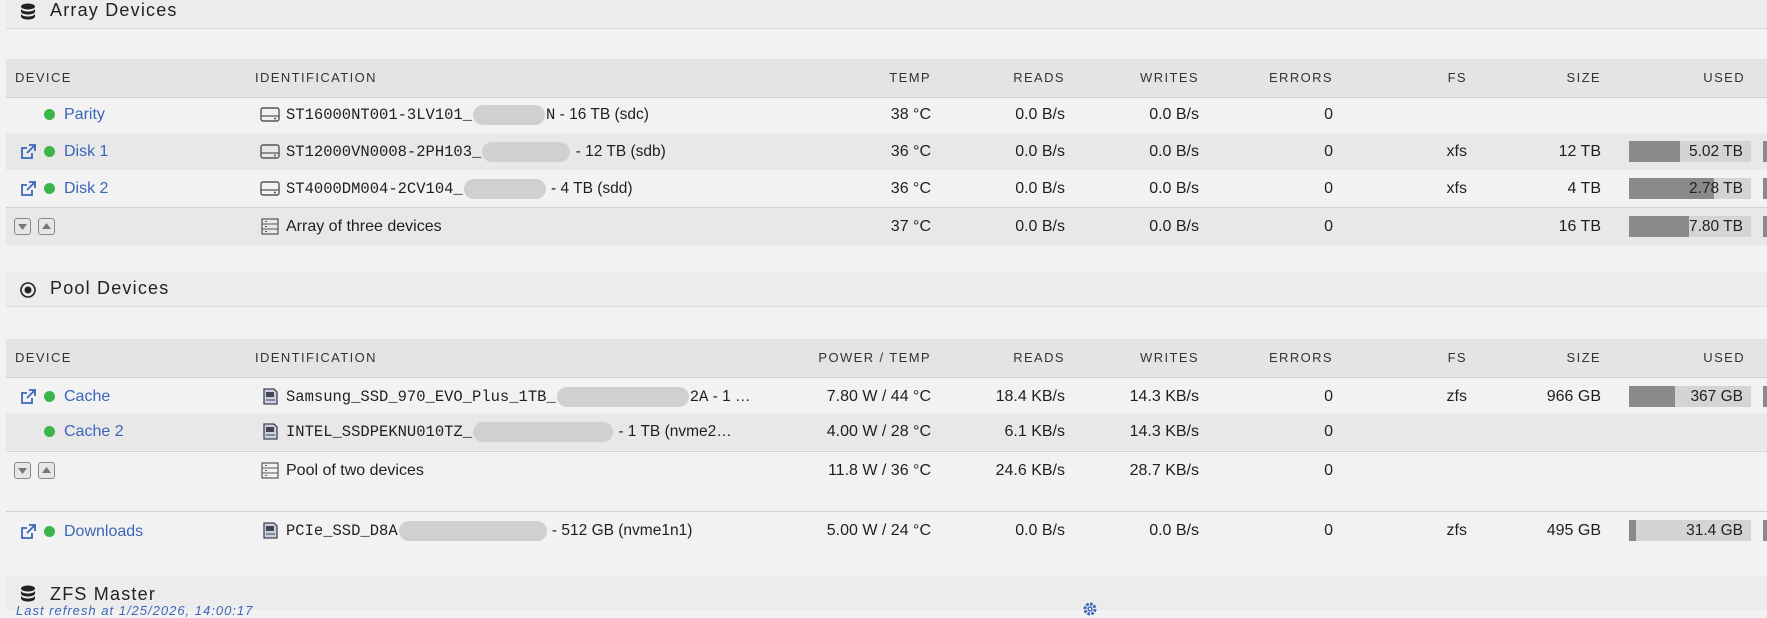  What do you see at coordinates (910, 77) in the screenshot?
I see `col-temp: TEMP` at bounding box center [910, 77].